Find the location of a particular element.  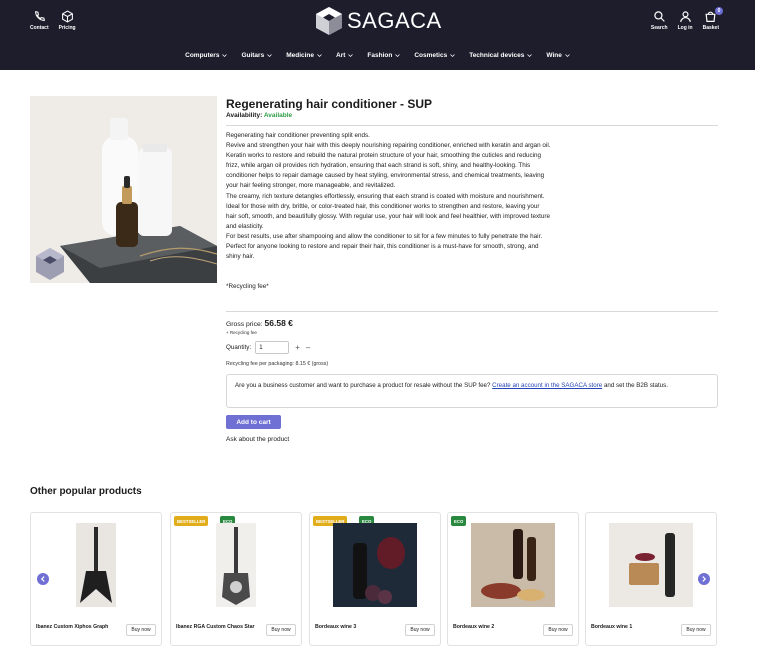

nav-item-computers: Computers is located at coordinates (206, 55).